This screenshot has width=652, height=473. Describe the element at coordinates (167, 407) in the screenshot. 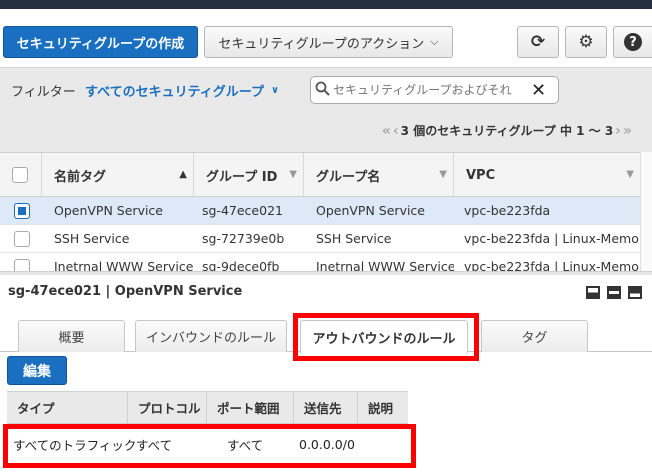

I see `rules-col-protocol: プロトコル` at that location.